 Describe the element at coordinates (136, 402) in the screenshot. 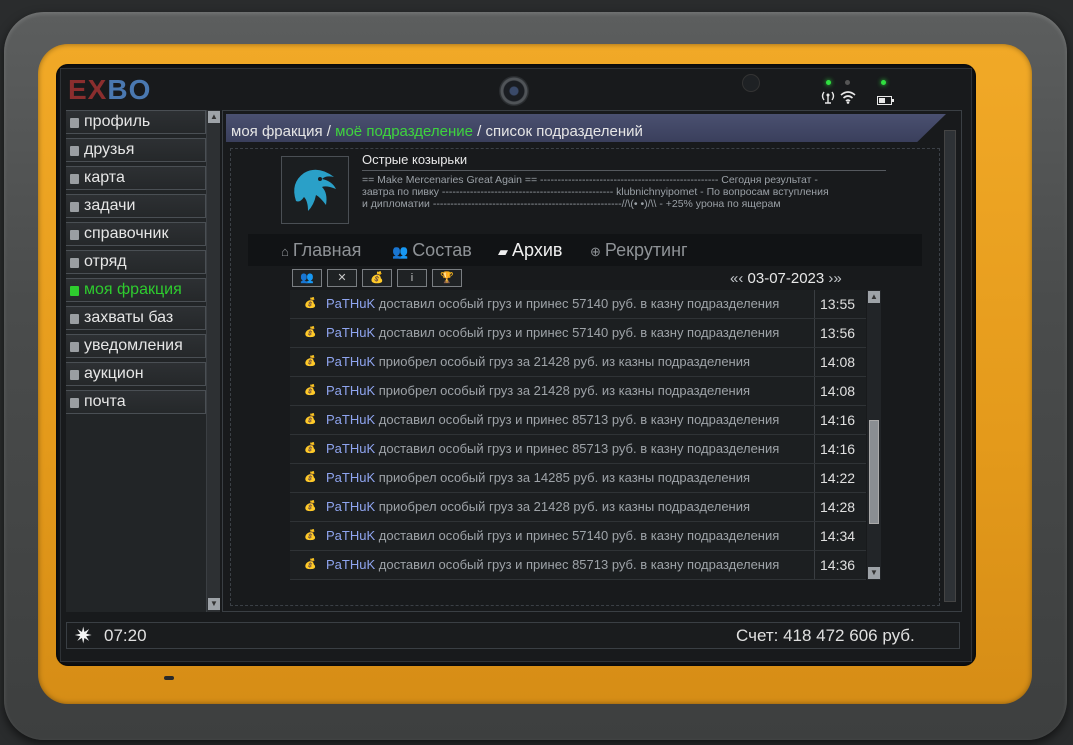

I see `sidebar-item-mail: почта` at that location.